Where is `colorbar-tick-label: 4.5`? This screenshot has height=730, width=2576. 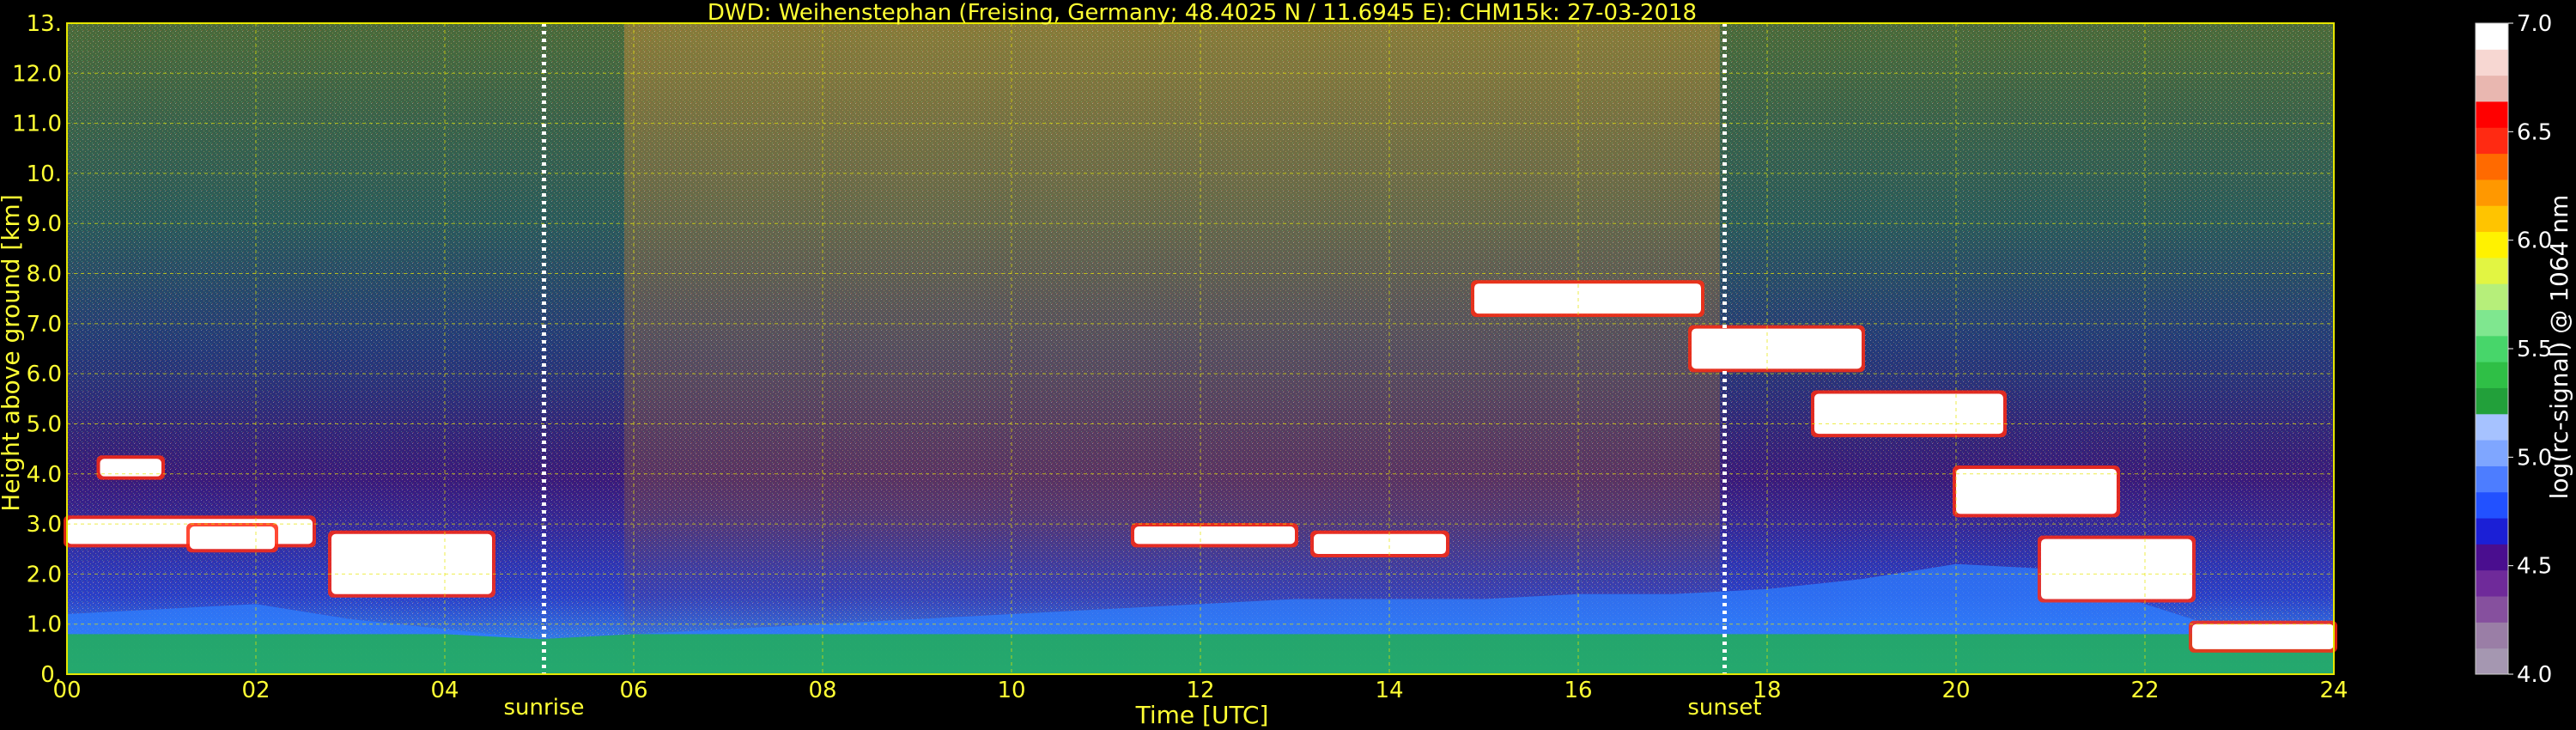 colorbar-tick-label: 4.5 is located at coordinates (2535, 567).